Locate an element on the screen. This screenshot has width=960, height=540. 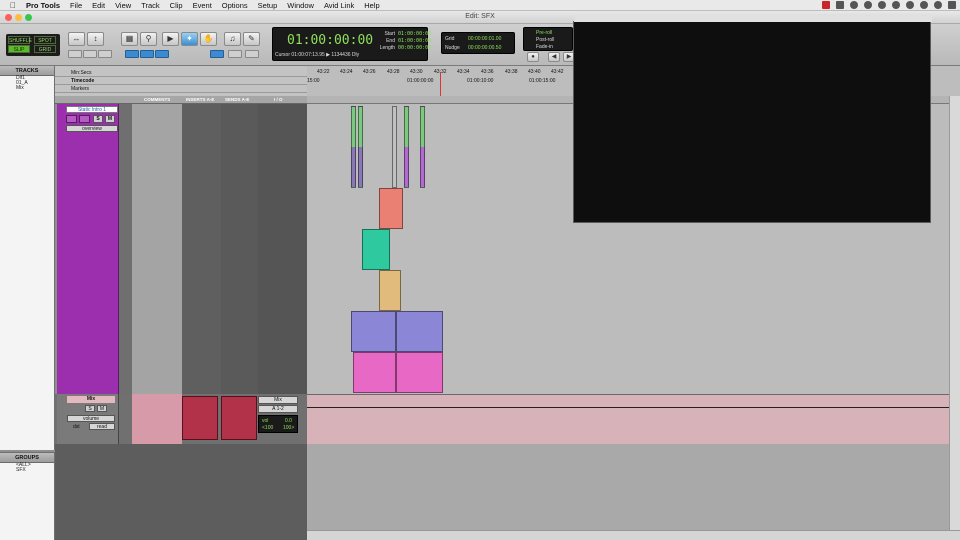
markers-ruler-label: Markers is located at coordinates (181, 89).